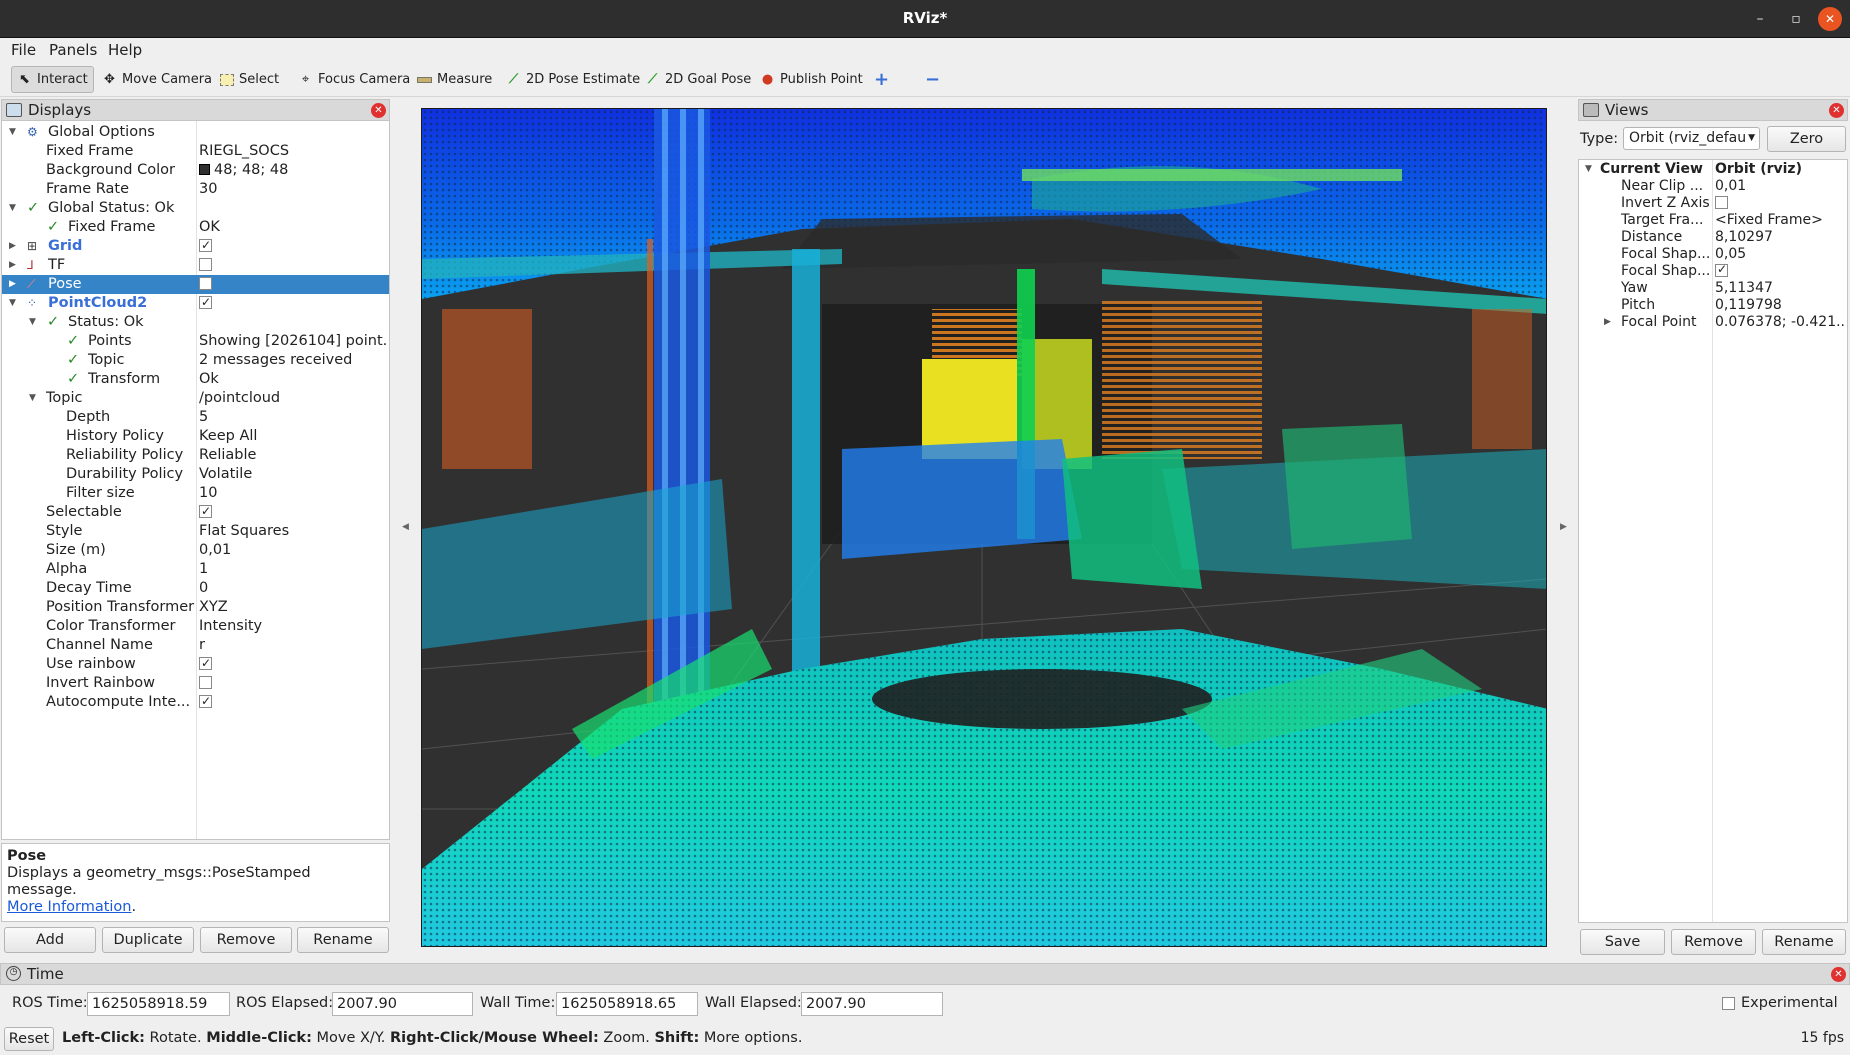 This screenshot has height=1055, width=1850. Describe the element at coordinates (195, 189) in the screenshot. I see `tree-row-frame-rate: Frame Rate 30` at that location.